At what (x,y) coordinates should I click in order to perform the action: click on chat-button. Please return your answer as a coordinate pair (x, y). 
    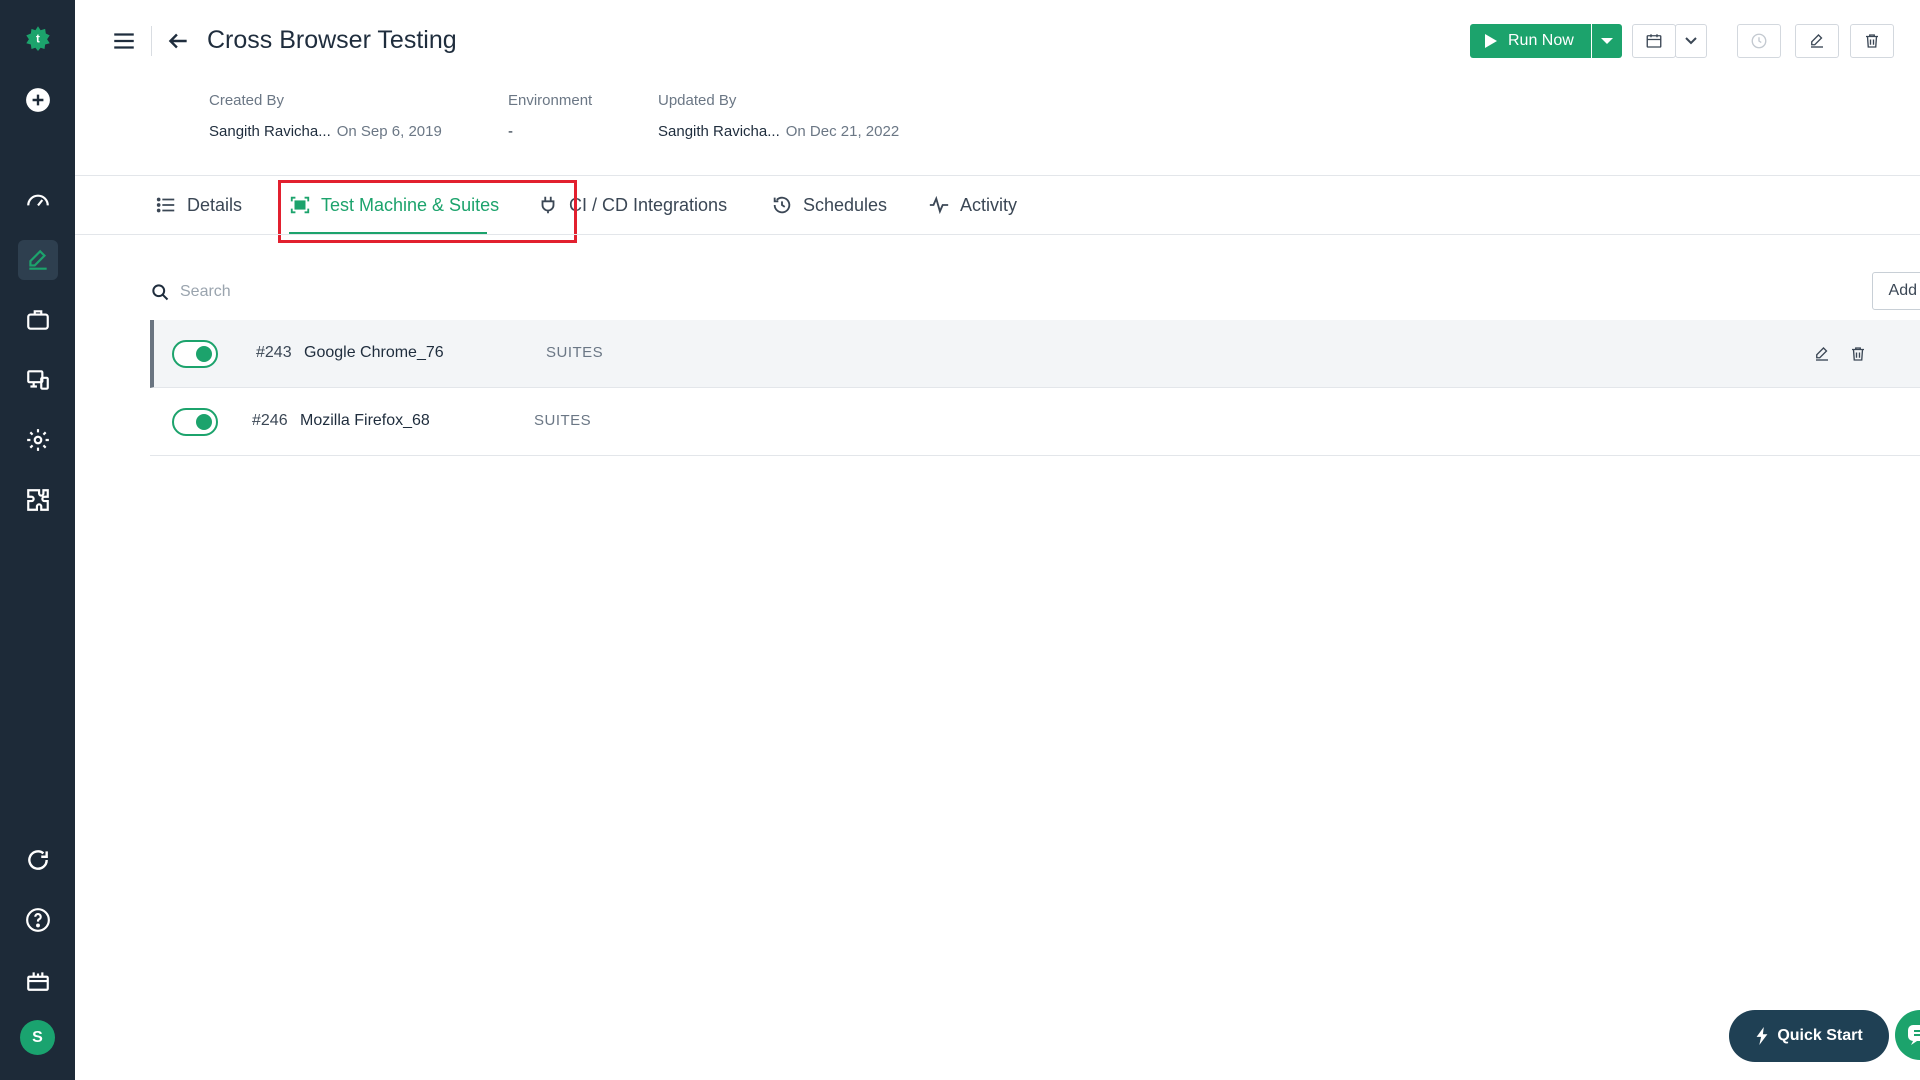
    Looking at the image, I should click on (1907, 1035).